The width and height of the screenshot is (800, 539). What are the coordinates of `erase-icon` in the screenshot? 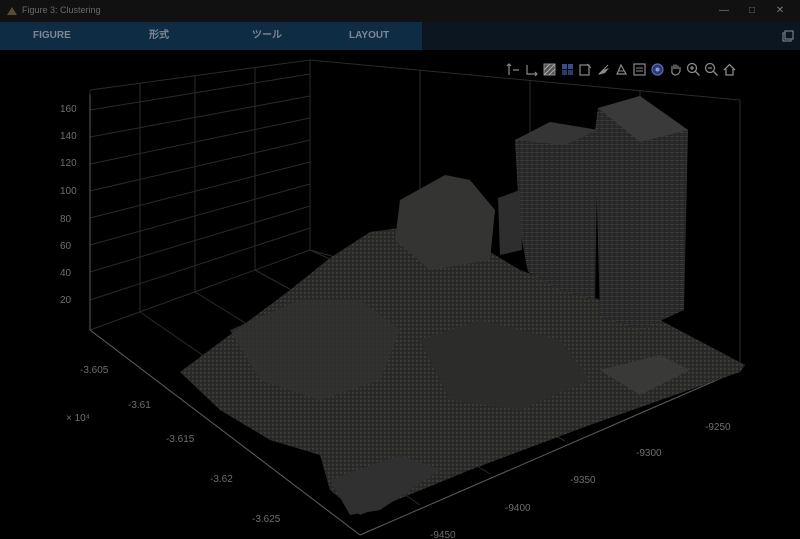 It's located at (621, 69).